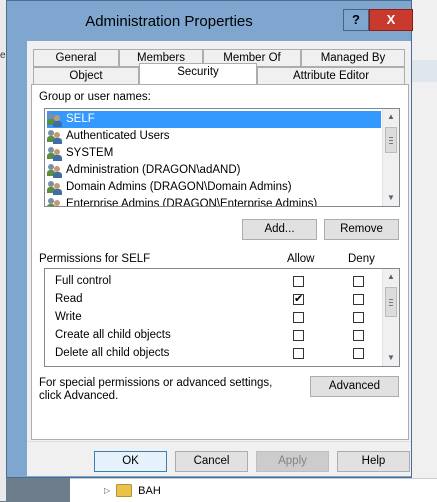 This screenshot has width=437, height=502. I want to click on deny-header: Deny, so click(361, 259).